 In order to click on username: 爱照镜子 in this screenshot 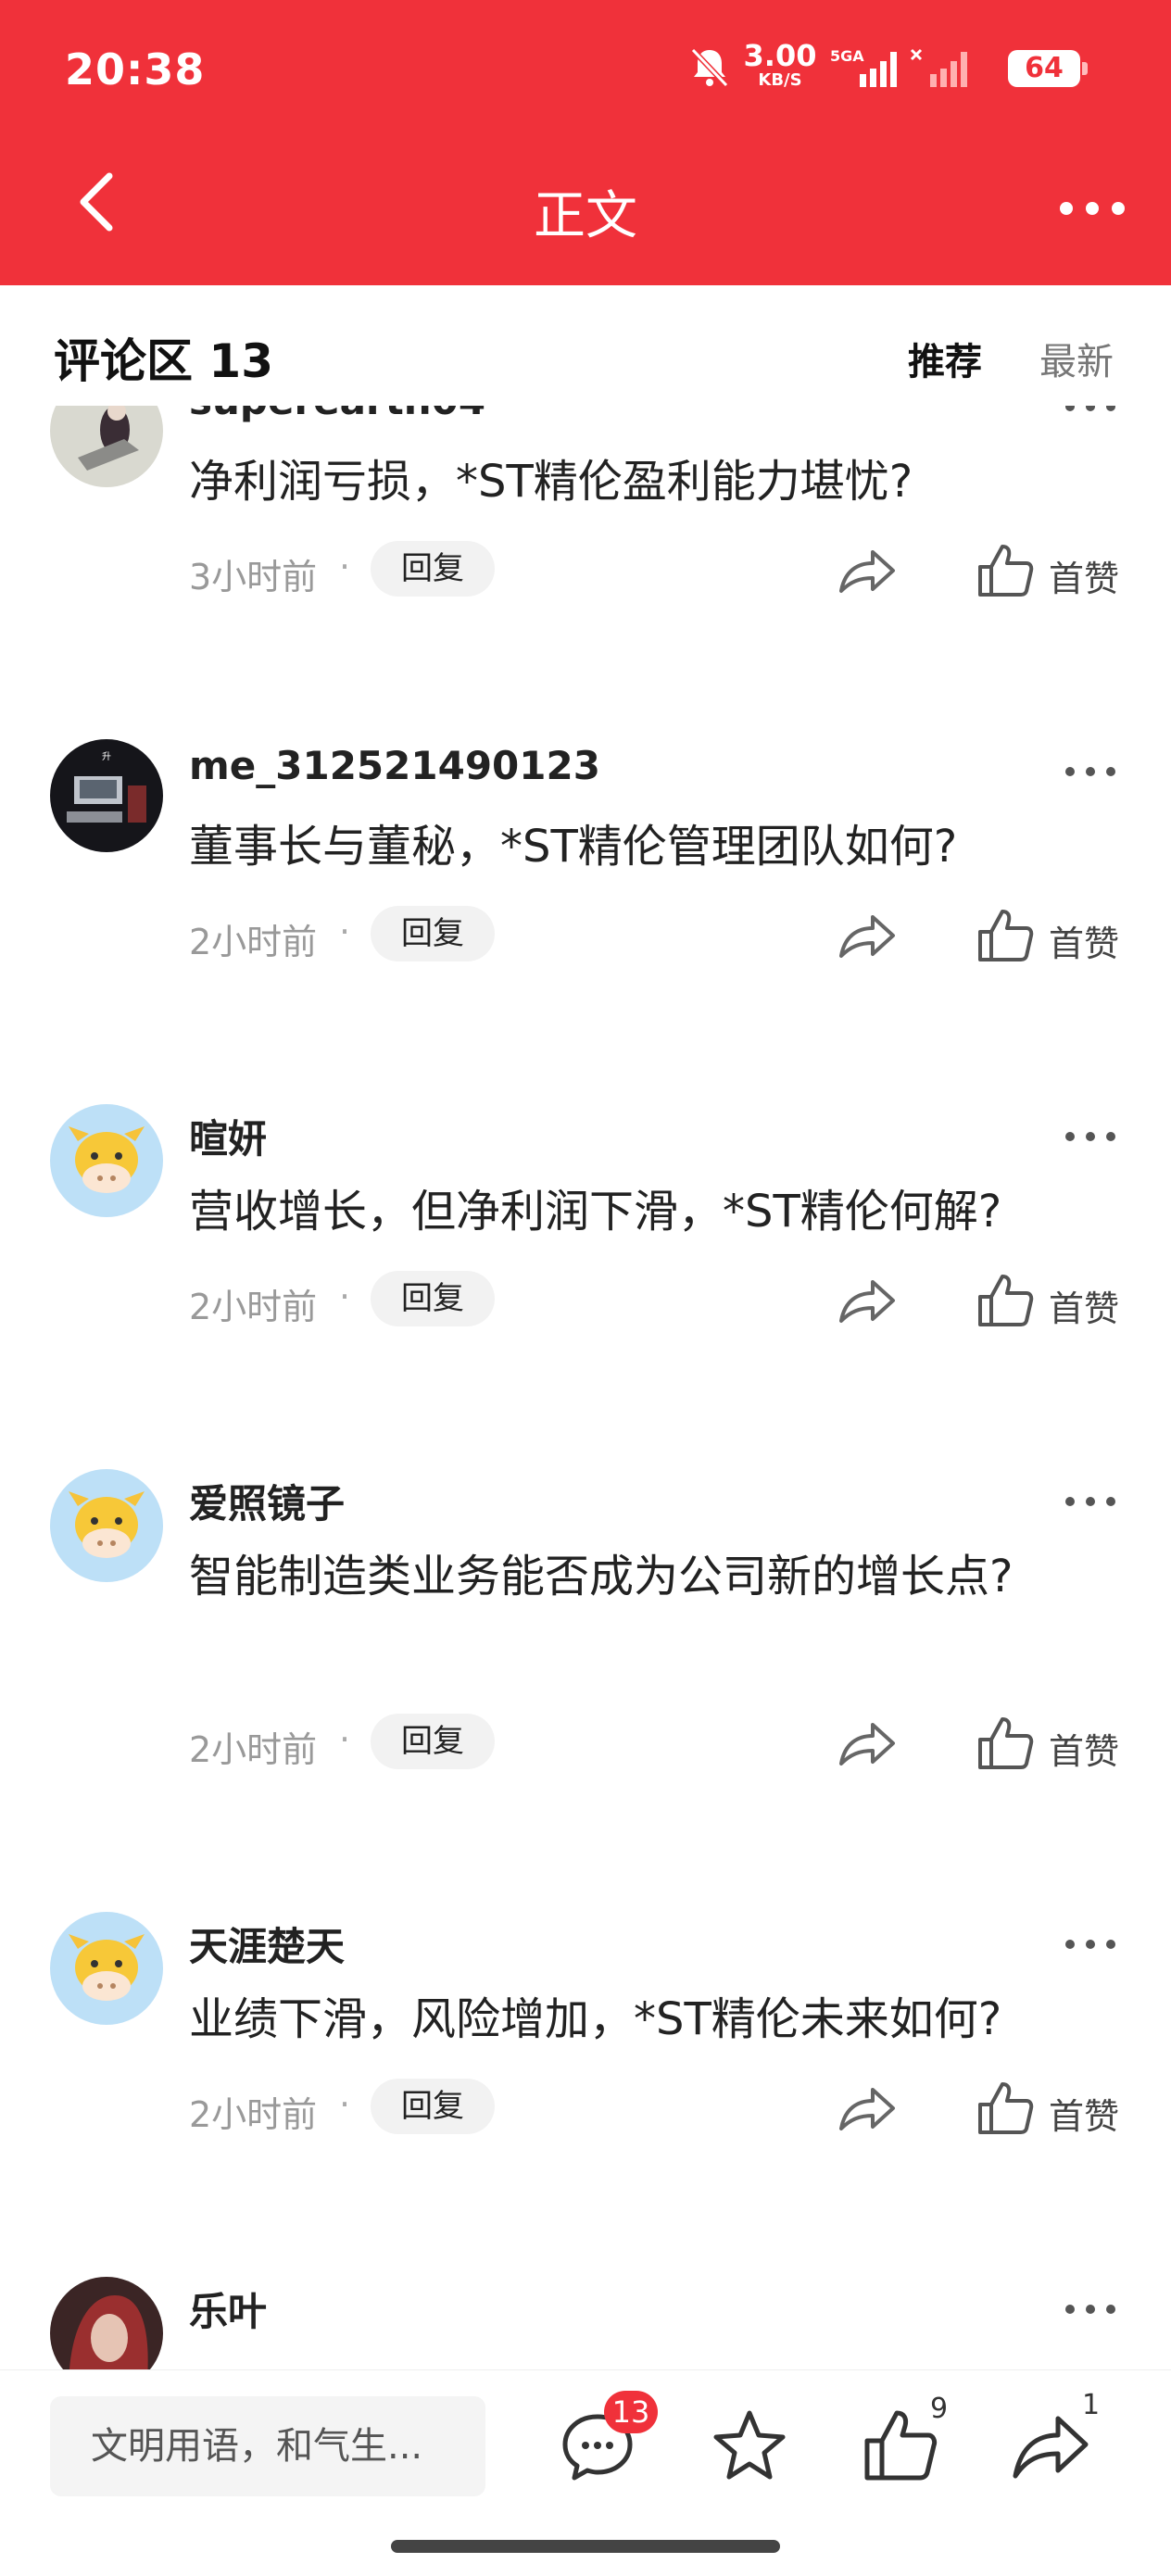, I will do `click(267, 1501)`.